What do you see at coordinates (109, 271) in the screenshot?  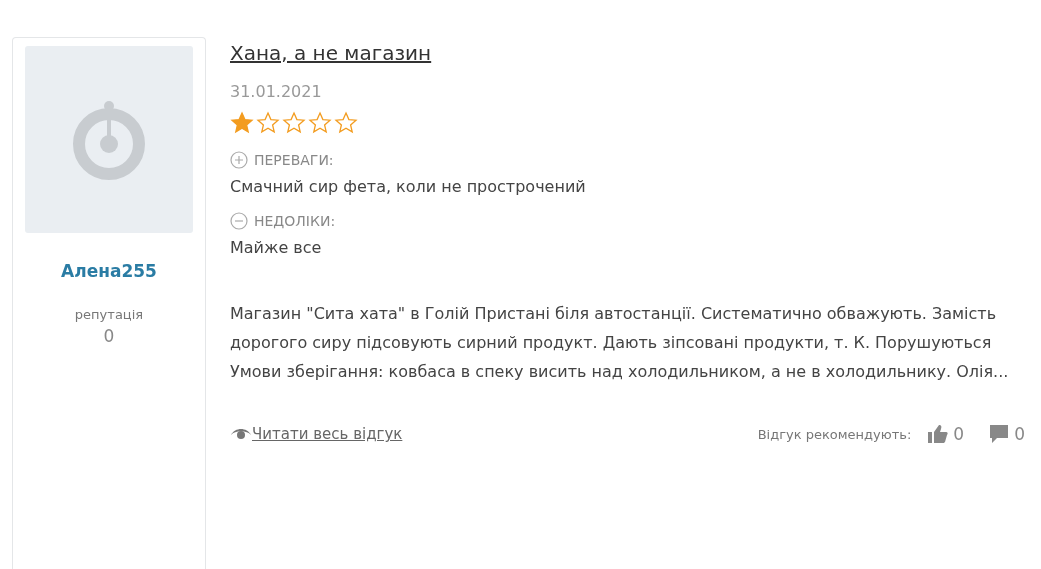 I see `username: Алена255` at bounding box center [109, 271].